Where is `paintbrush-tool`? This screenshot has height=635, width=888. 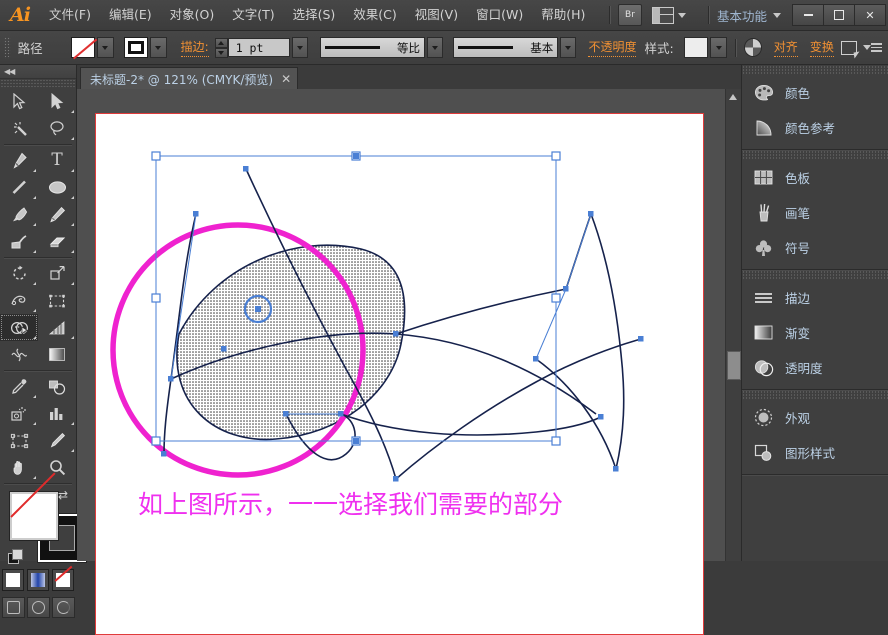
paintbrush-tool is located at coordinates (19, 214).